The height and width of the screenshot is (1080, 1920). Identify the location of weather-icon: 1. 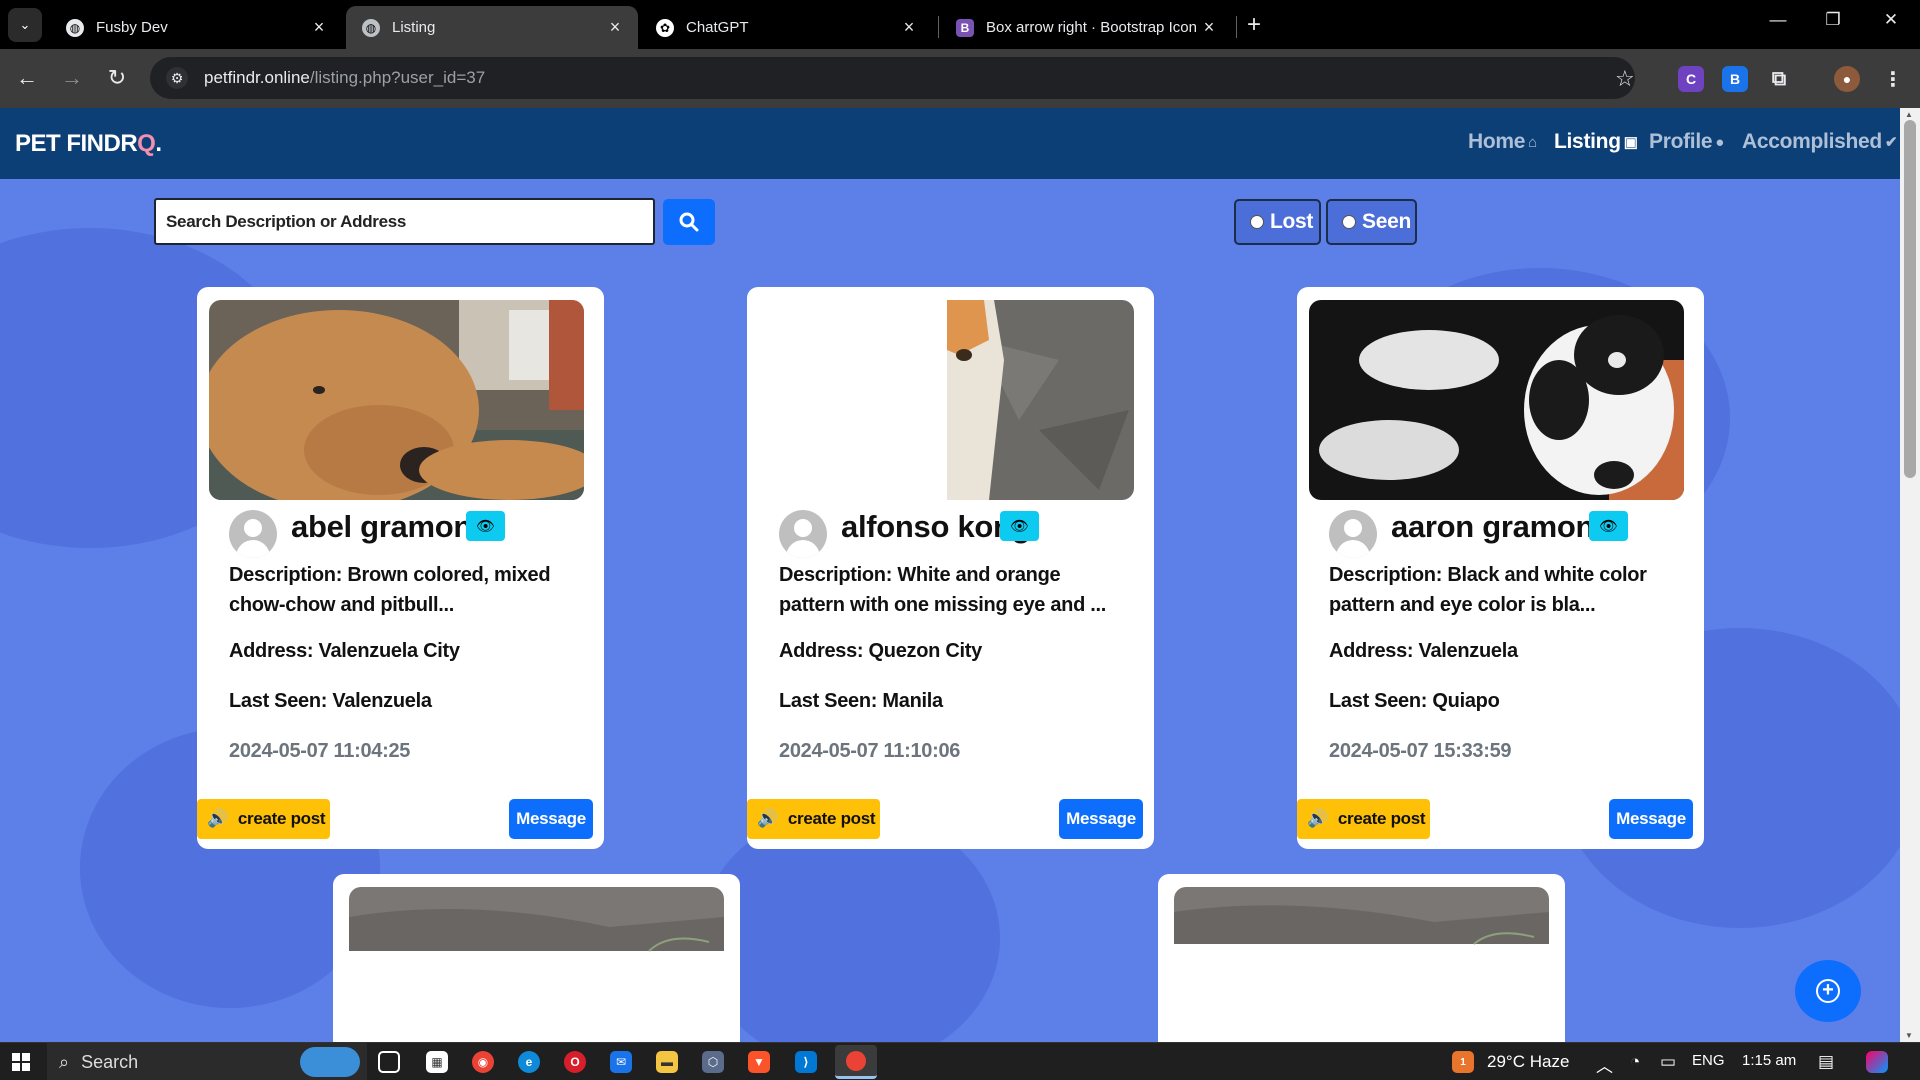
(1463, 1062).